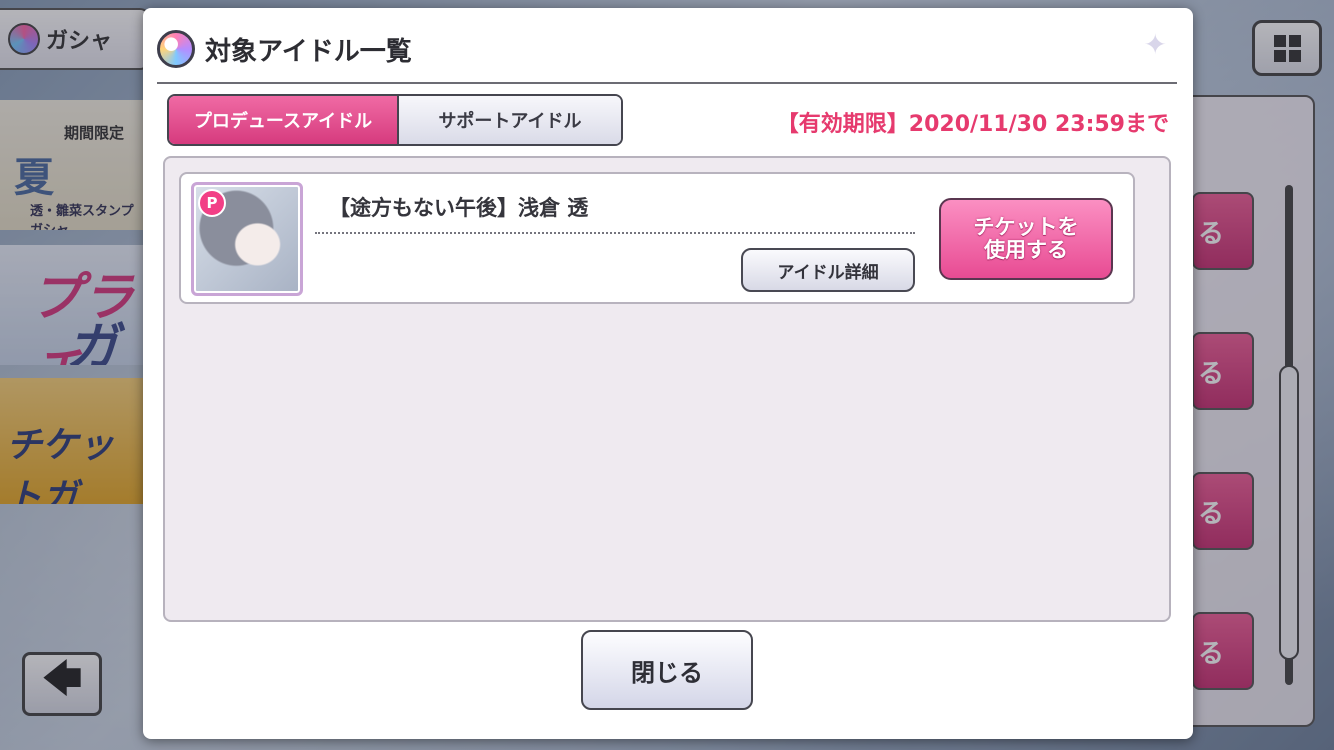  I want to click on close-button: 閉じる, so click(667, 670).